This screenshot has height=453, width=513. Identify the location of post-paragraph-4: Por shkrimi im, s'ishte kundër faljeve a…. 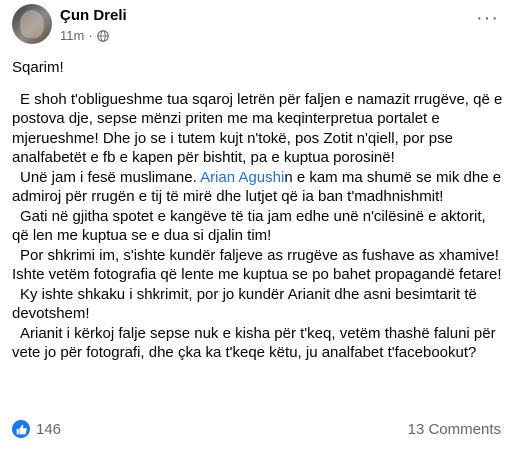
(257, 265).